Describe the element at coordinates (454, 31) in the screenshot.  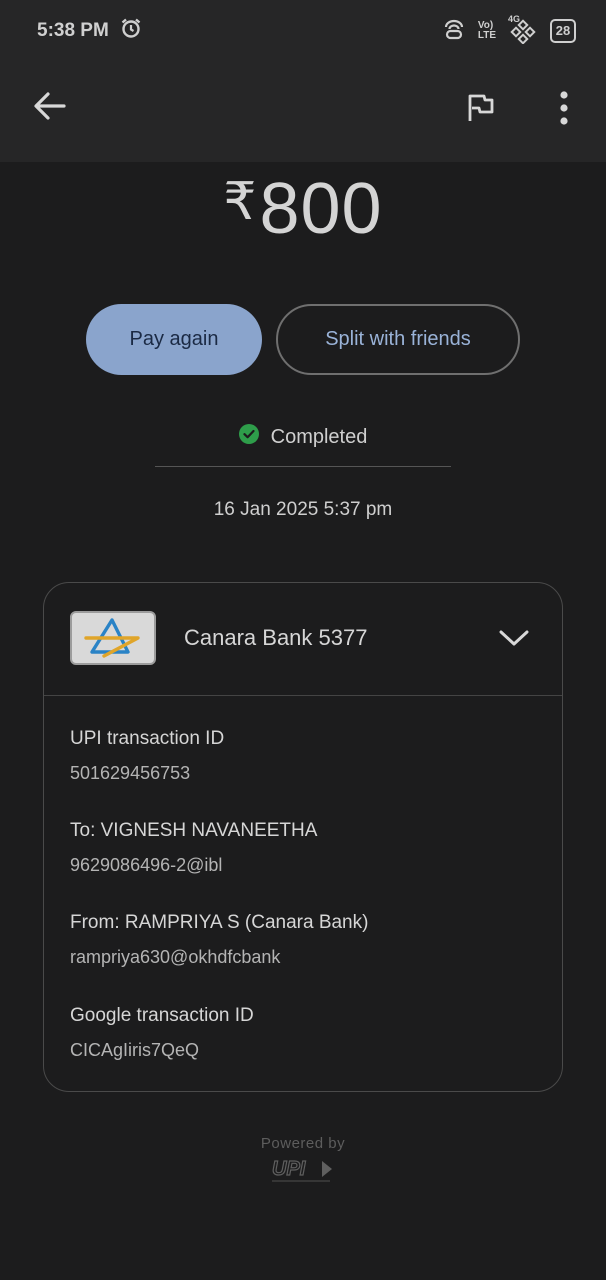
I see `hotspot-icon` at that location.